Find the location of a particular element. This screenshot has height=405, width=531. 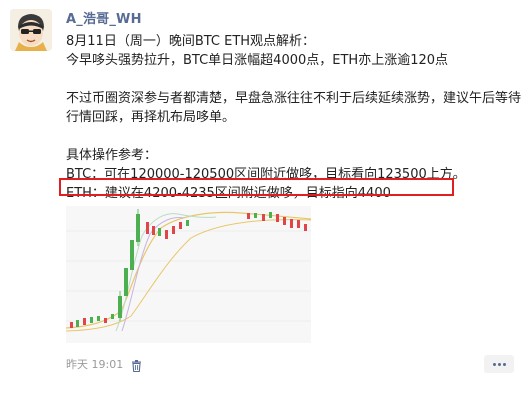

avatar-cartoon-image is located at coordinates (31, 30).